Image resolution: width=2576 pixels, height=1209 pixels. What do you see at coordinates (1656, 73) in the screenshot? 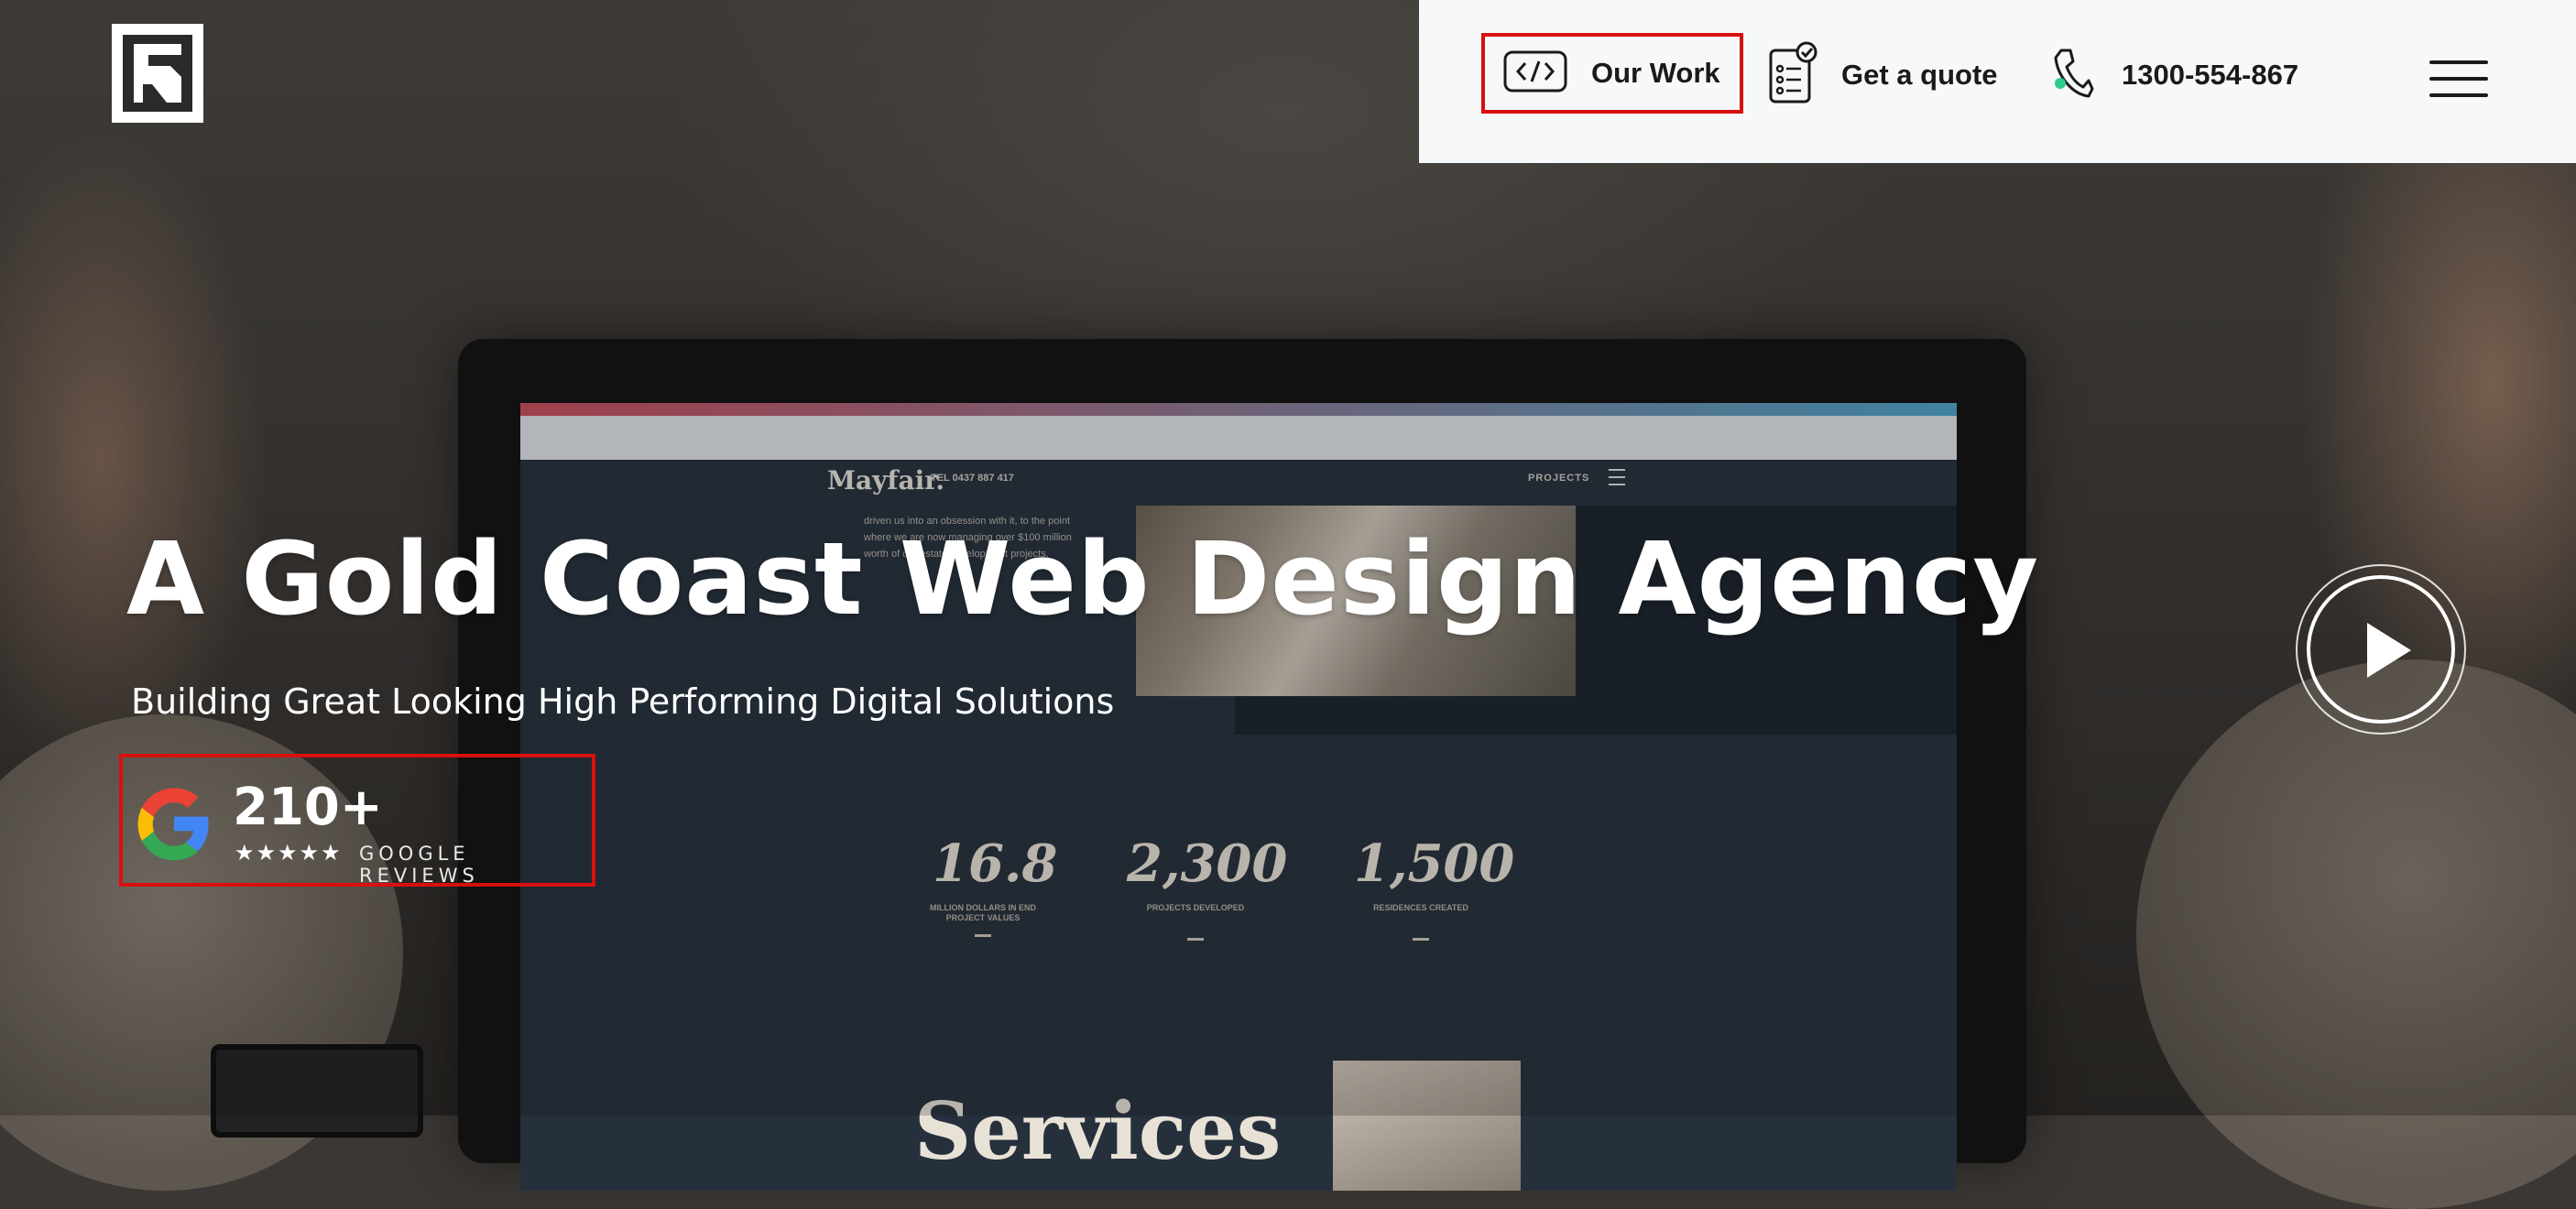
I see `our-work-label: Our Work` at bounding box center [1656, 73].